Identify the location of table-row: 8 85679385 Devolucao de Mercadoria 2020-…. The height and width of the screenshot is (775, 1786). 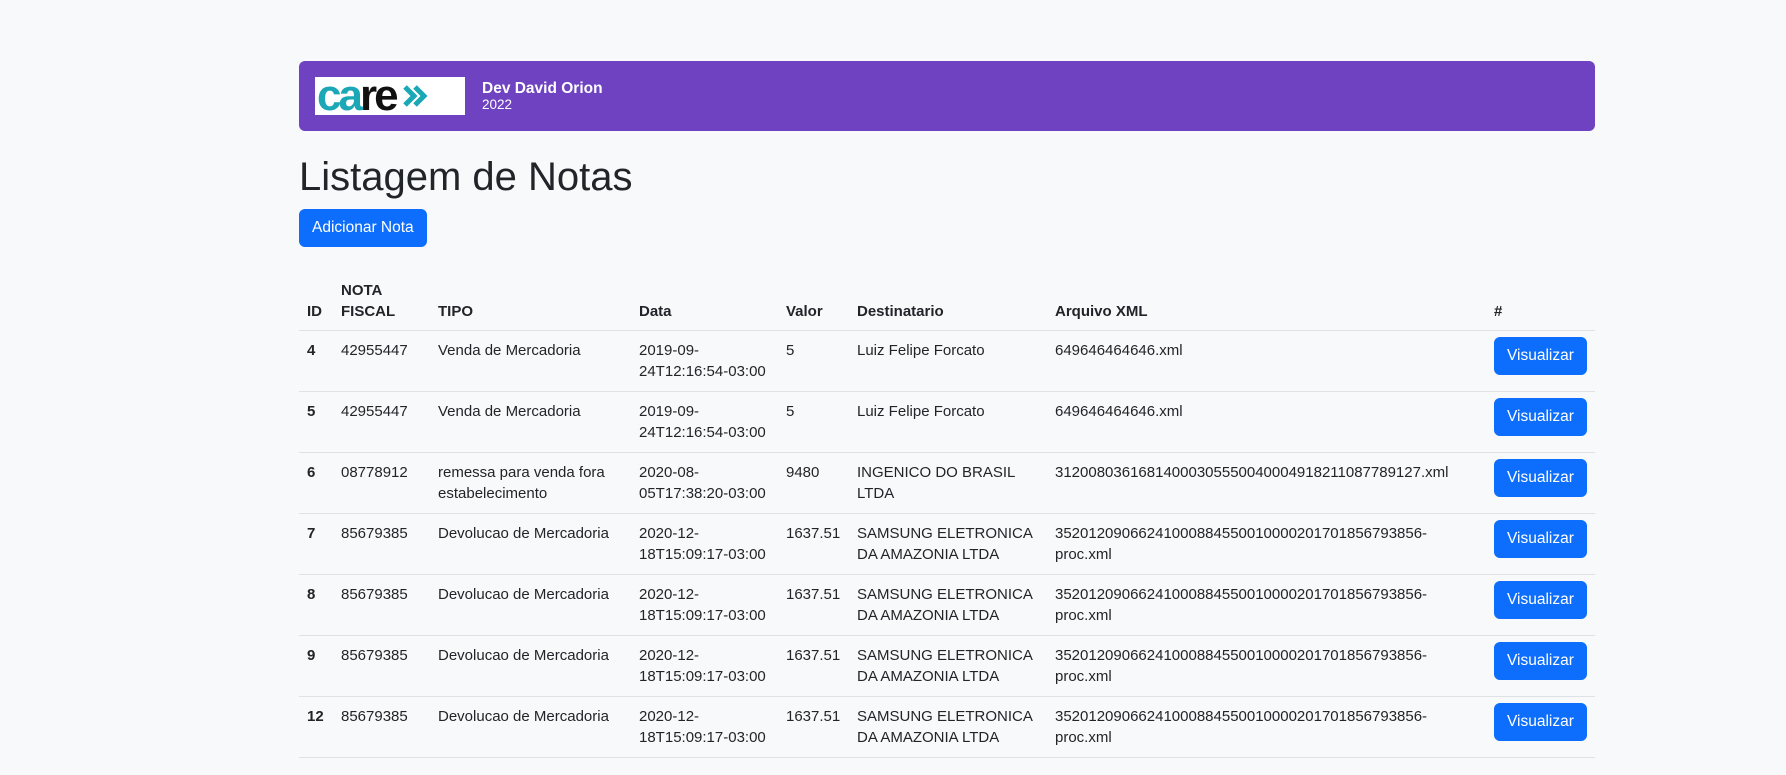
(947, 605).